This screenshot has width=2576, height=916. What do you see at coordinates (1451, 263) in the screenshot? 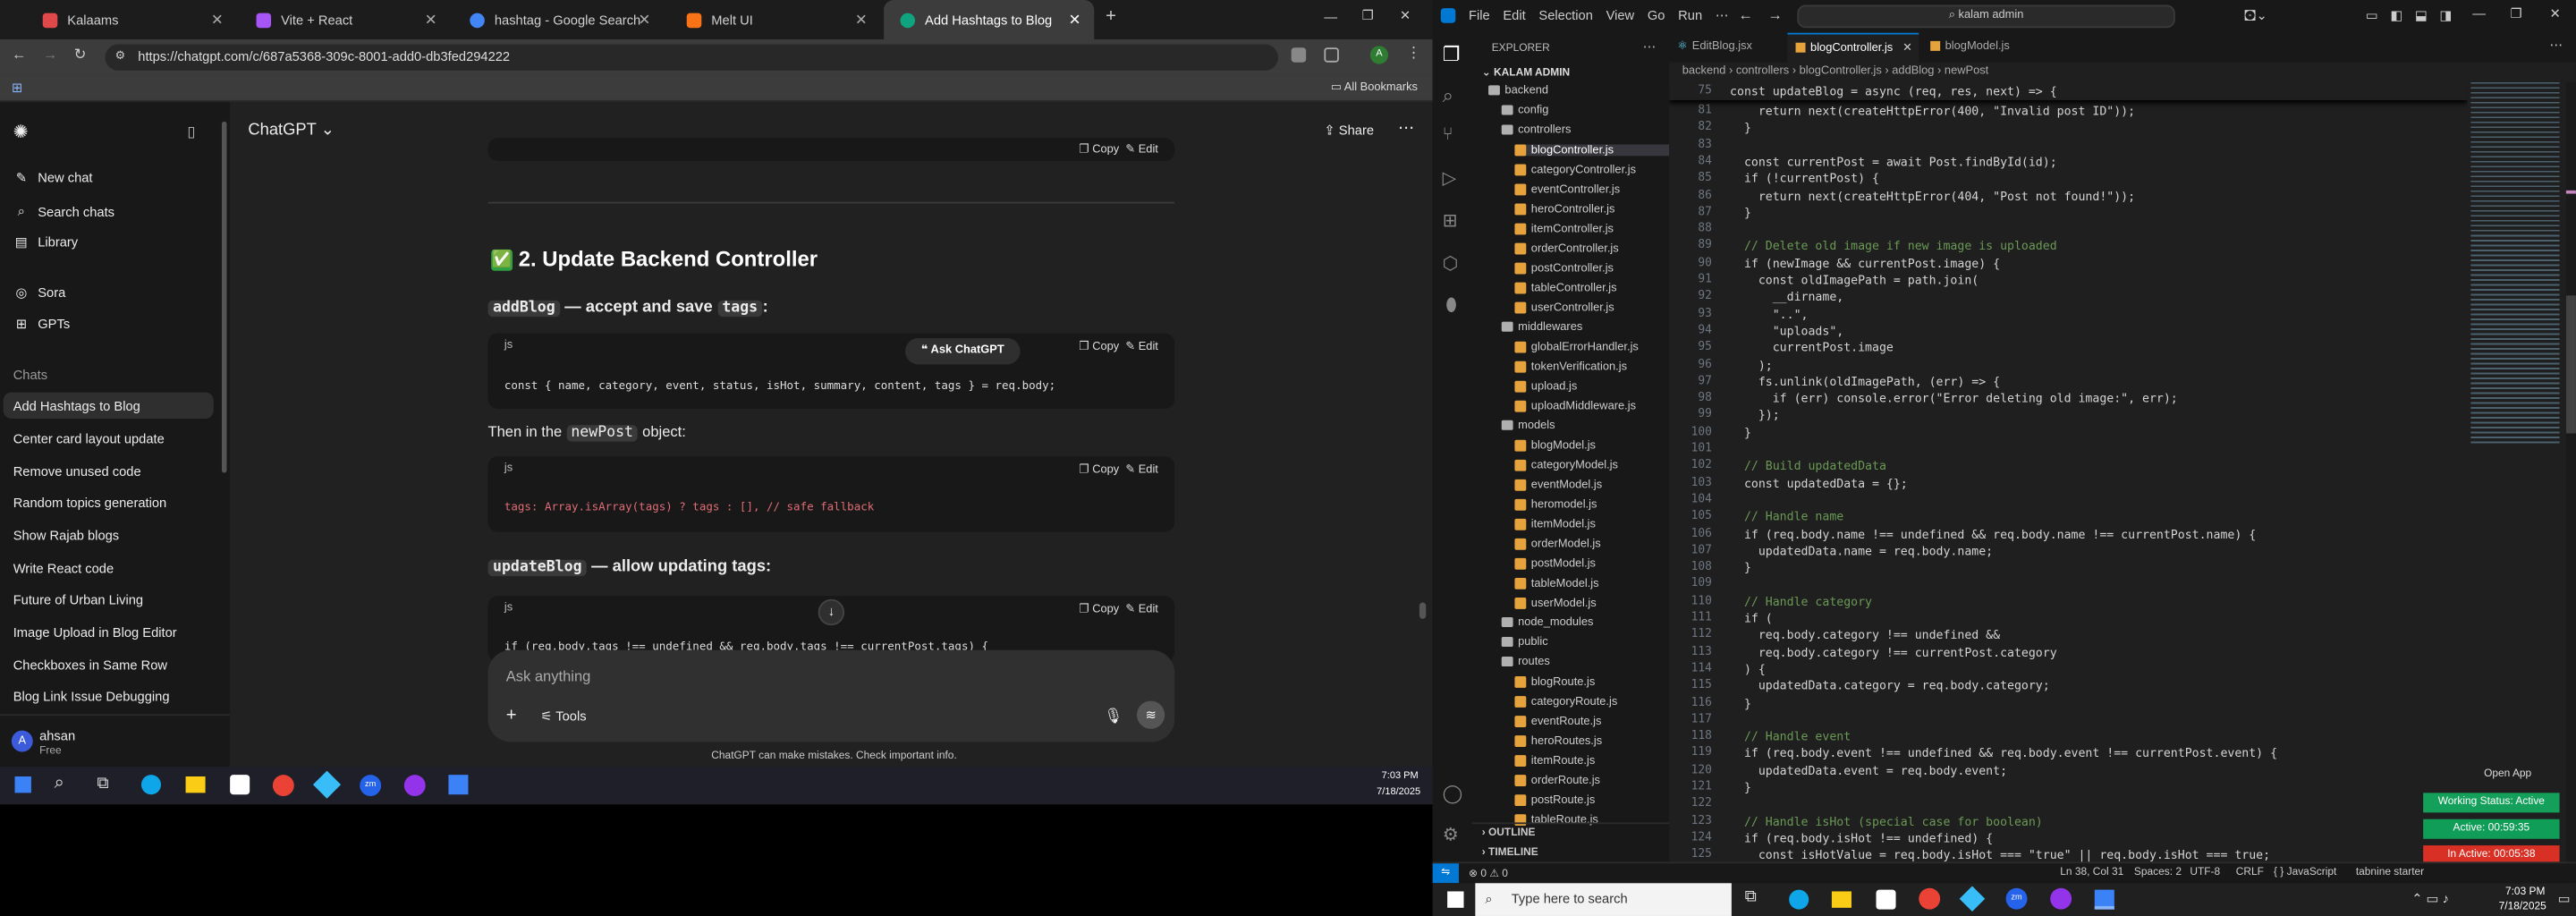
I see `remote-icon: ⬡` at bounding box center [1451, 263].